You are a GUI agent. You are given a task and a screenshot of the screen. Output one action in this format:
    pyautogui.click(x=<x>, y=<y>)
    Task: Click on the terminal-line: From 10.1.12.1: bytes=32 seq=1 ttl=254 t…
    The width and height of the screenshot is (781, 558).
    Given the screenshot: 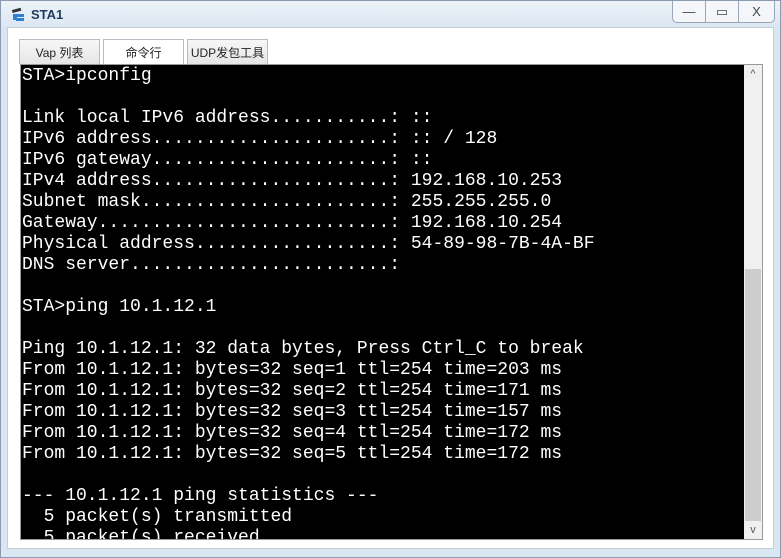 What is the action you would take?
    pyautogui.click(x=292, y=370)
    